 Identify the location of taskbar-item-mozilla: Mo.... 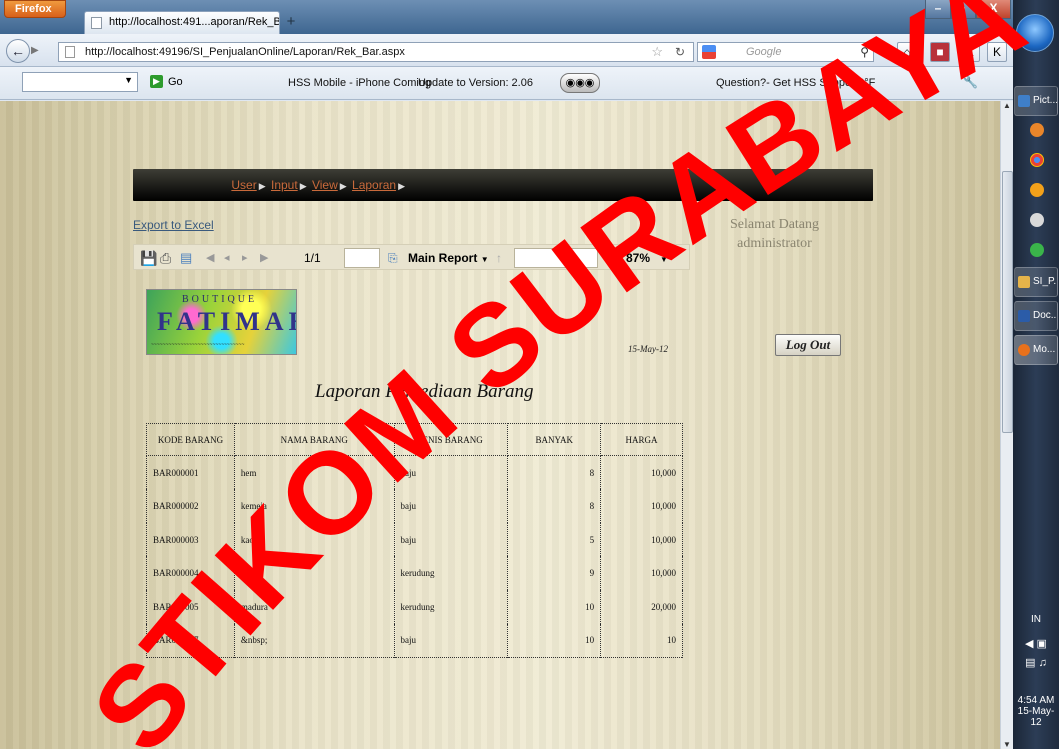
(1036, 350).